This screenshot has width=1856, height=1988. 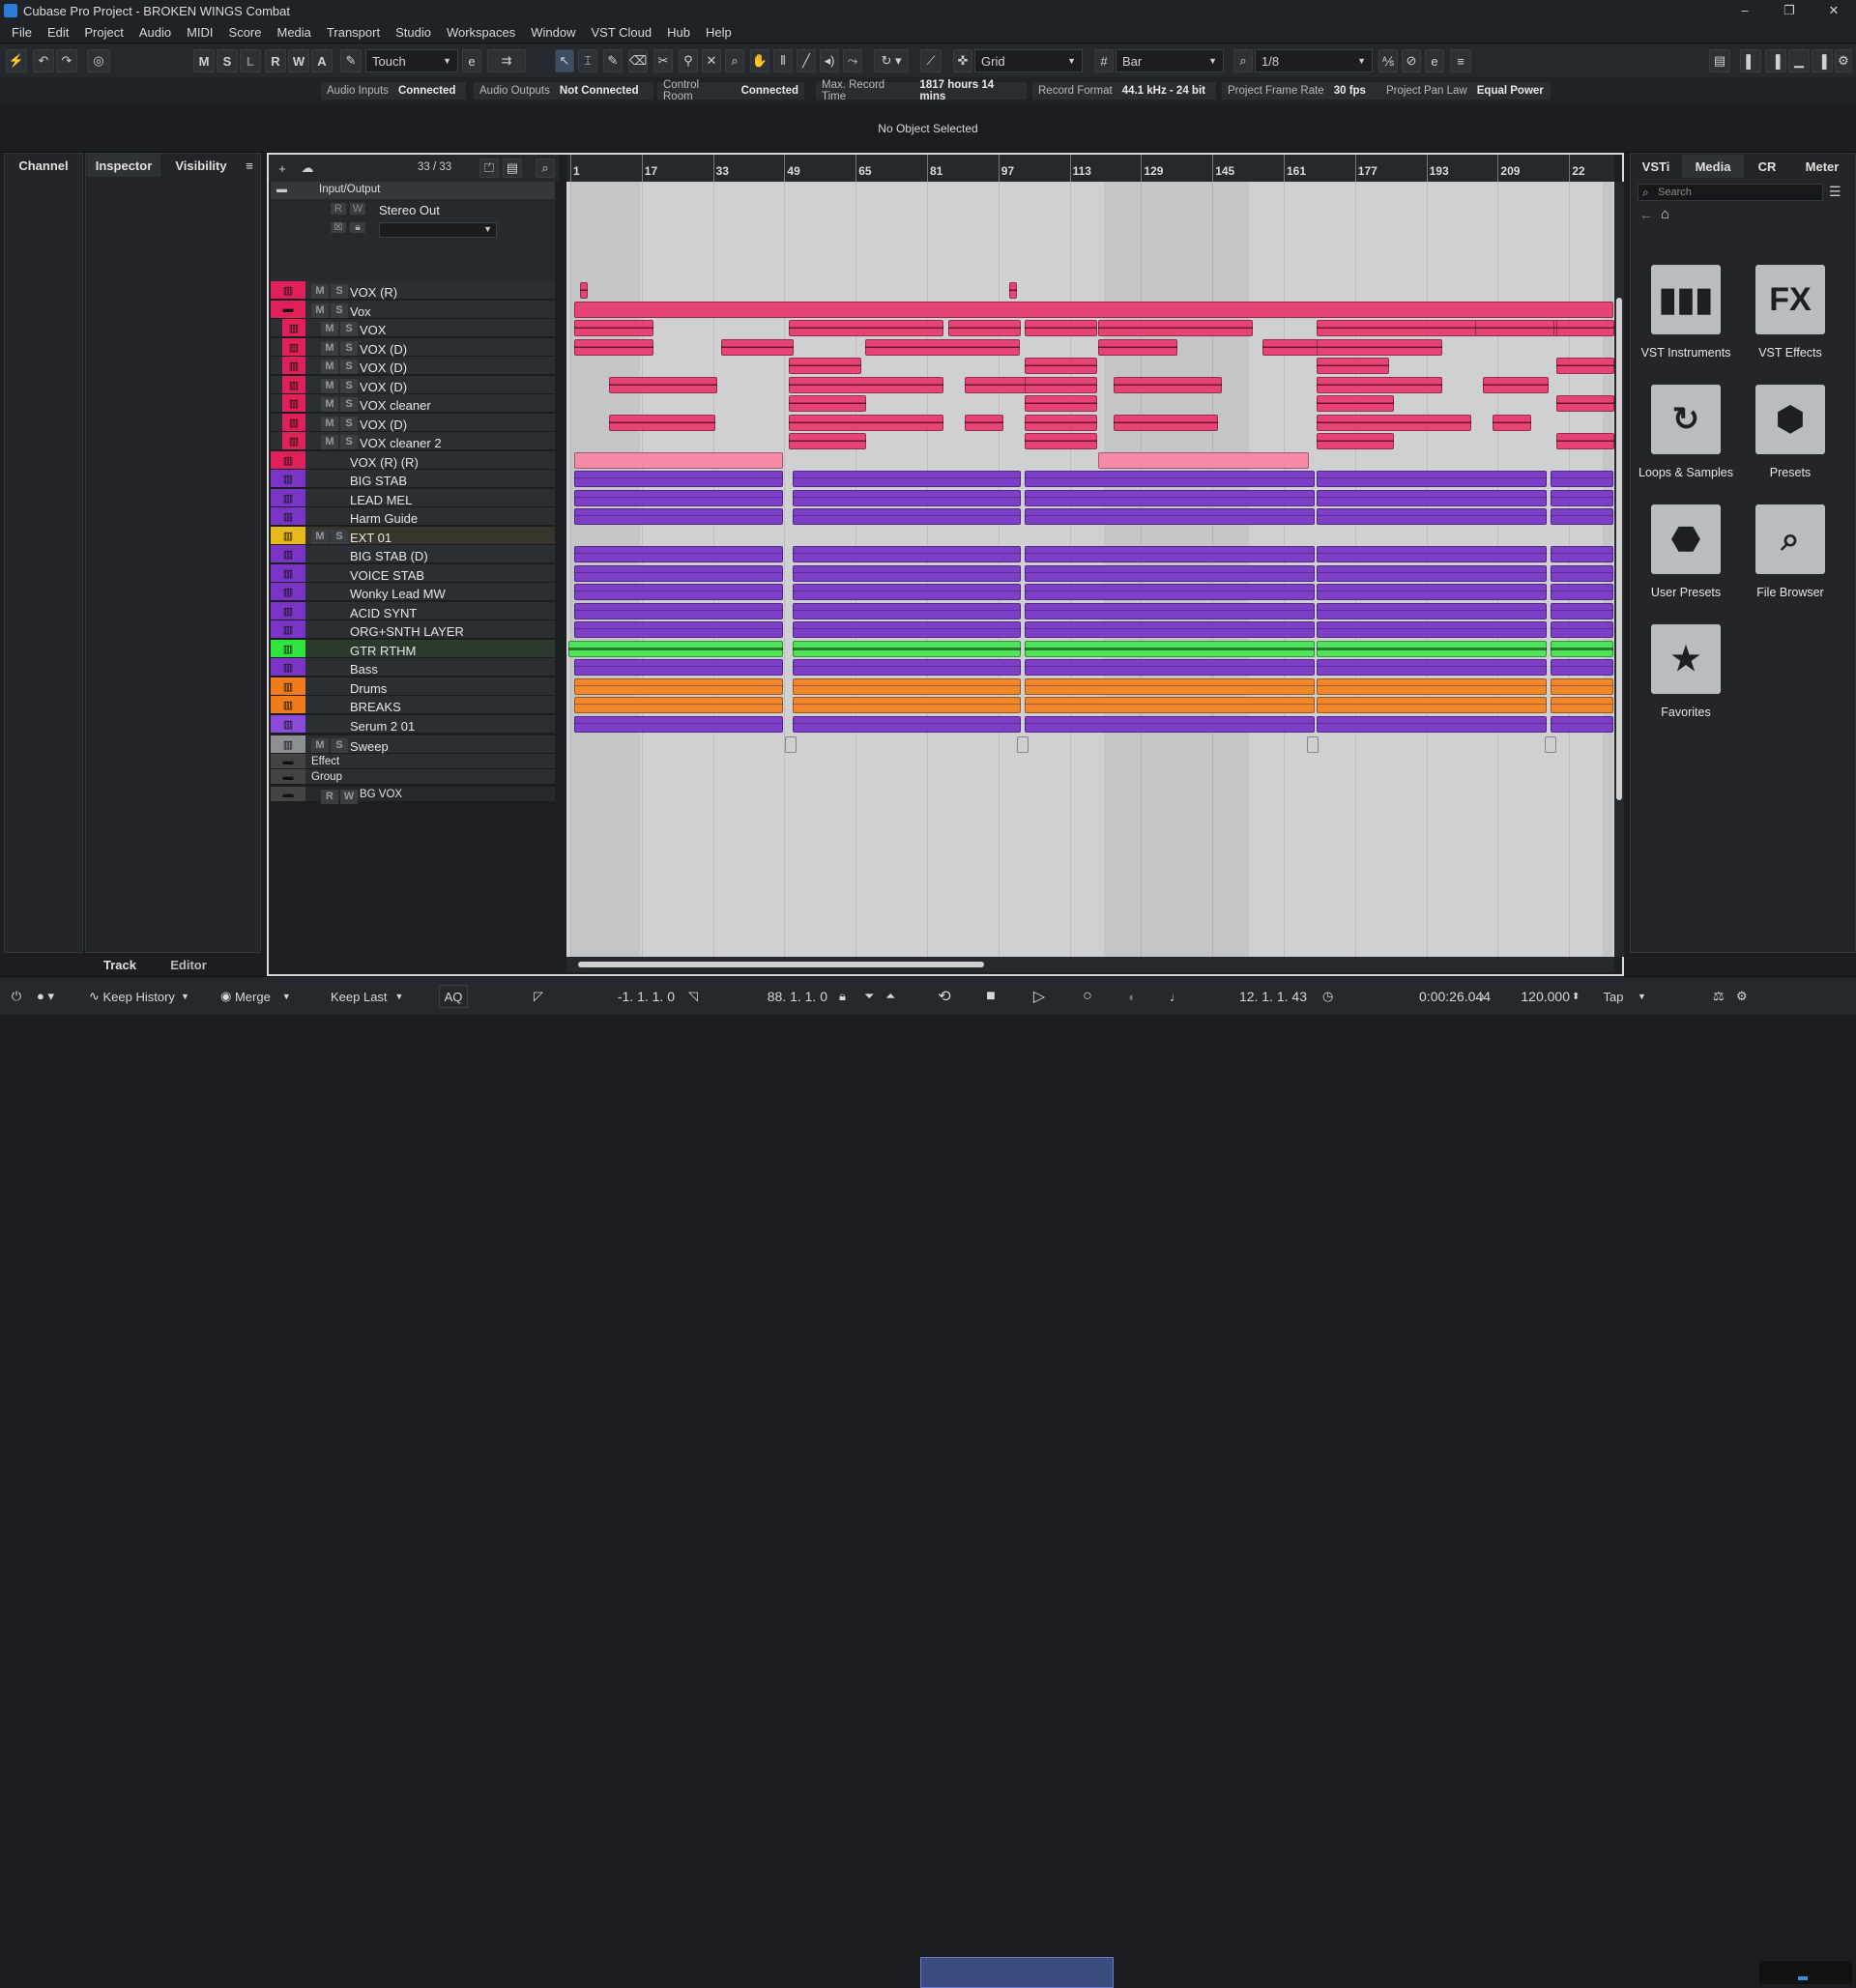 I want to click on track-row: ▥ ACID SYNT, so click(x=413, y=611).